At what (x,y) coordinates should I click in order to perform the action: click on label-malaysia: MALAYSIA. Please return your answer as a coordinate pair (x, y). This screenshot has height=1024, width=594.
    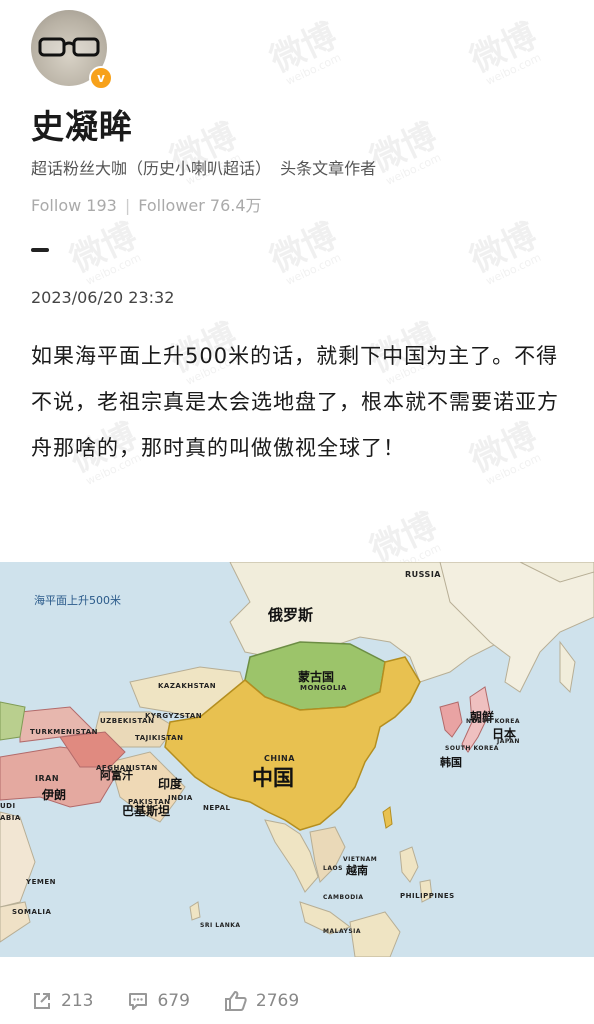
    Looking at the image, I should click on (342, 931).